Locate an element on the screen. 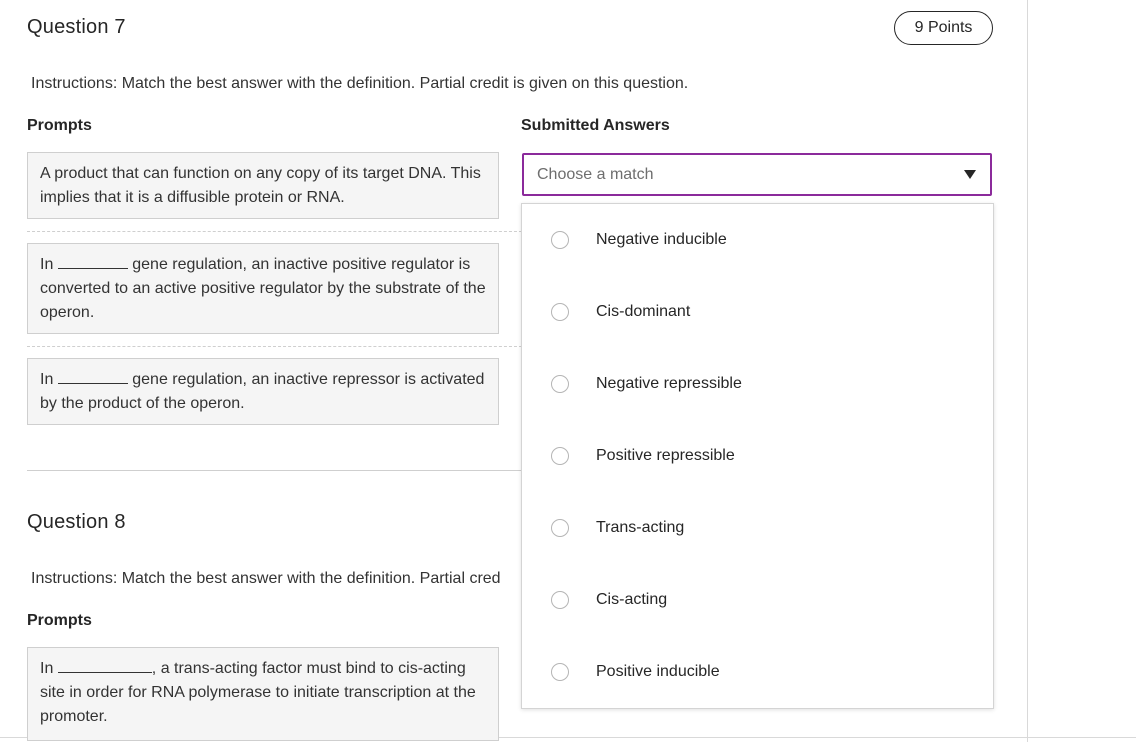 The height and width of the screenshot is (742, 1136). page-right-border is located at coordinates (1027, 371).